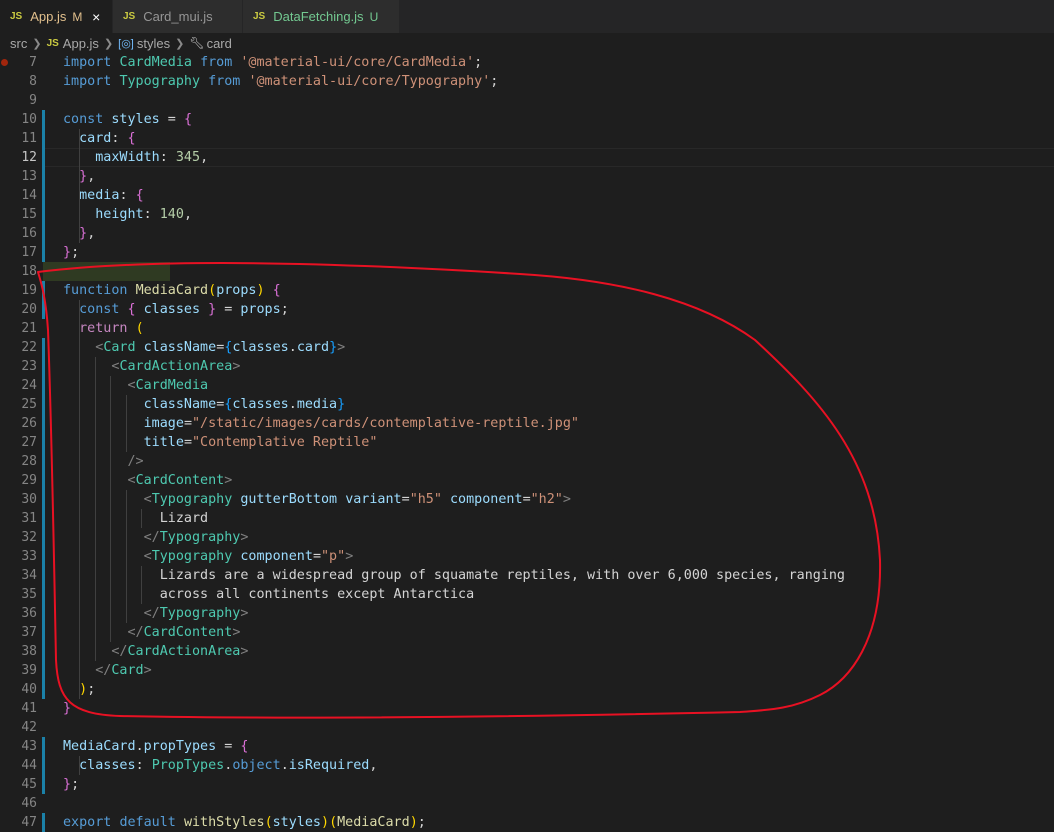  I want to click on code-line: 39 </Card>, so click(527, 670).